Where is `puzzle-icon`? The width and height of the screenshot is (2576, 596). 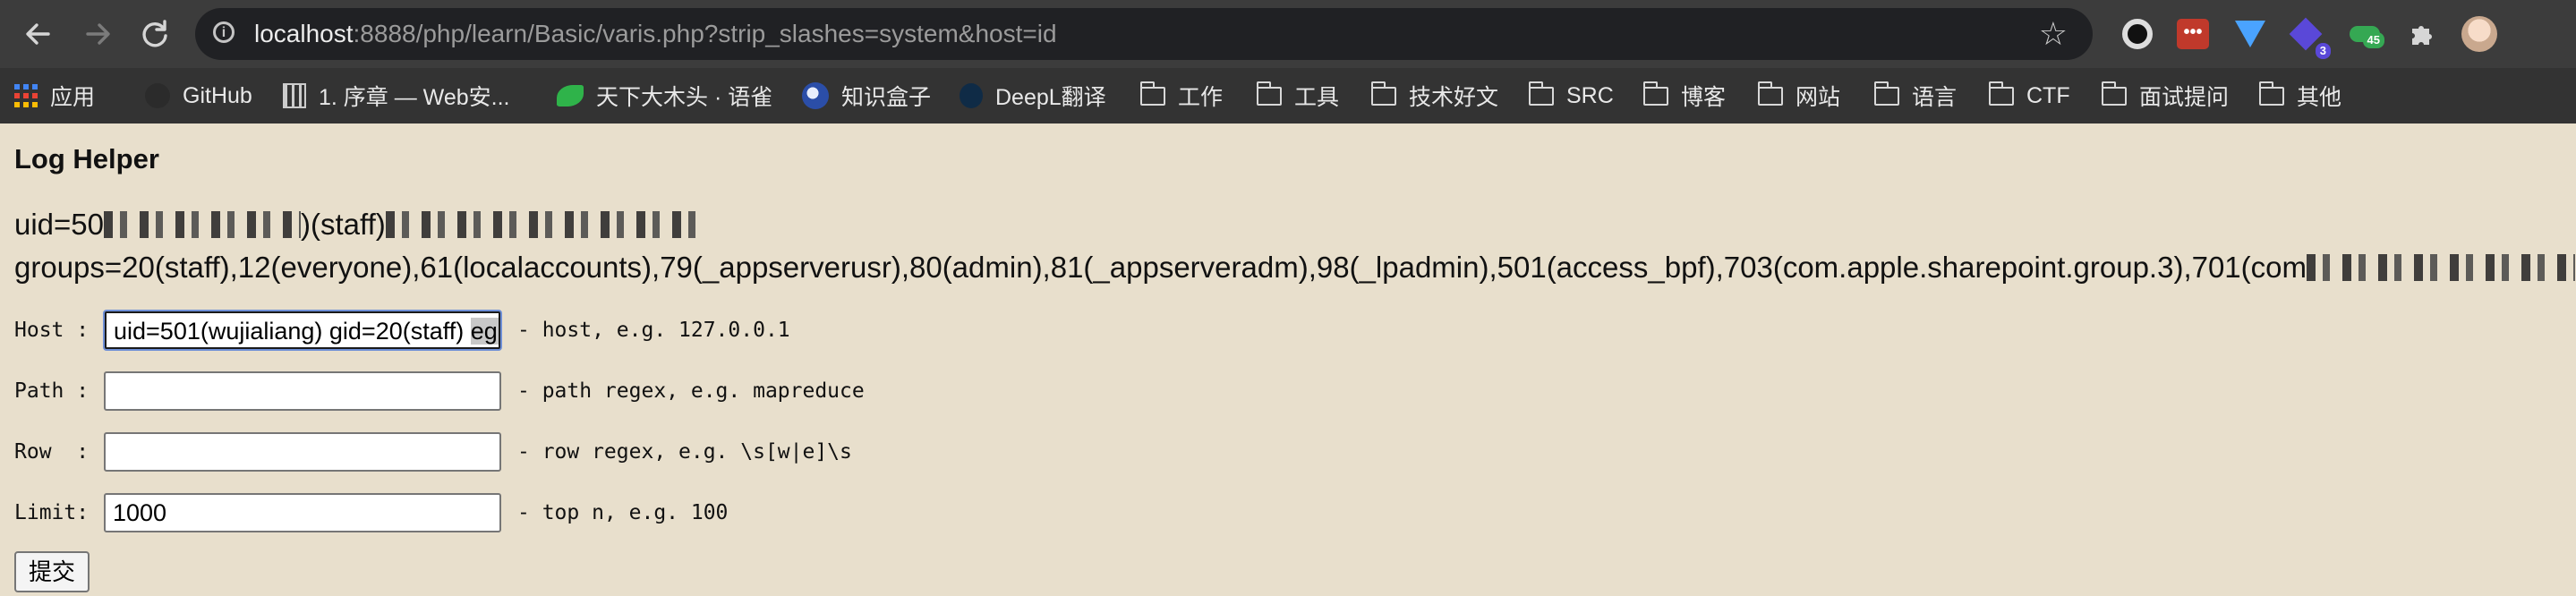 puzzle-icon is located at coordinates (2422, 34).